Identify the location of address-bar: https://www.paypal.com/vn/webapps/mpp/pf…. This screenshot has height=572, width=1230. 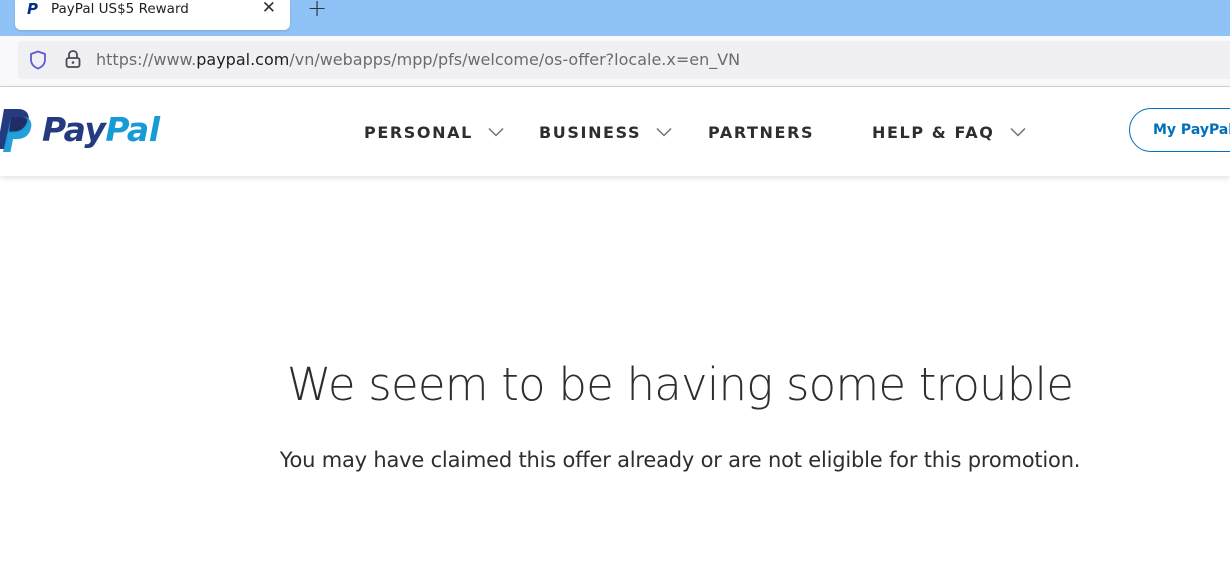
(624, 60).